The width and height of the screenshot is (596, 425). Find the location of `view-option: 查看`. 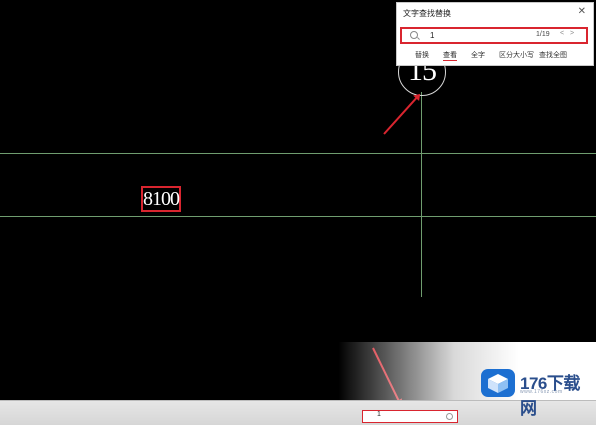

view-option: 查看 is located at coordinates (450, 55).